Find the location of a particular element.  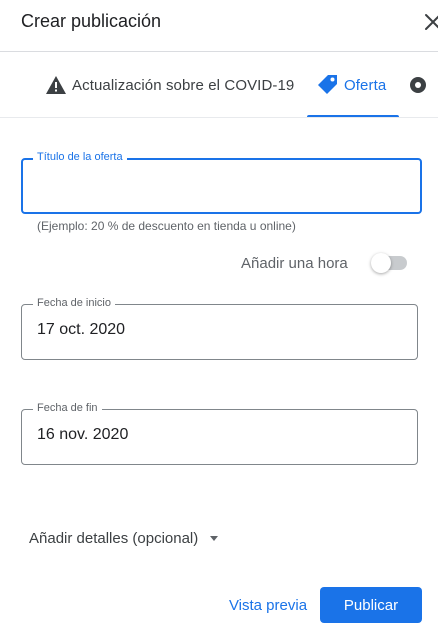

start-date-field: Fecha de inicio 17 oct. 2020 is located at coordinates (219, 328).